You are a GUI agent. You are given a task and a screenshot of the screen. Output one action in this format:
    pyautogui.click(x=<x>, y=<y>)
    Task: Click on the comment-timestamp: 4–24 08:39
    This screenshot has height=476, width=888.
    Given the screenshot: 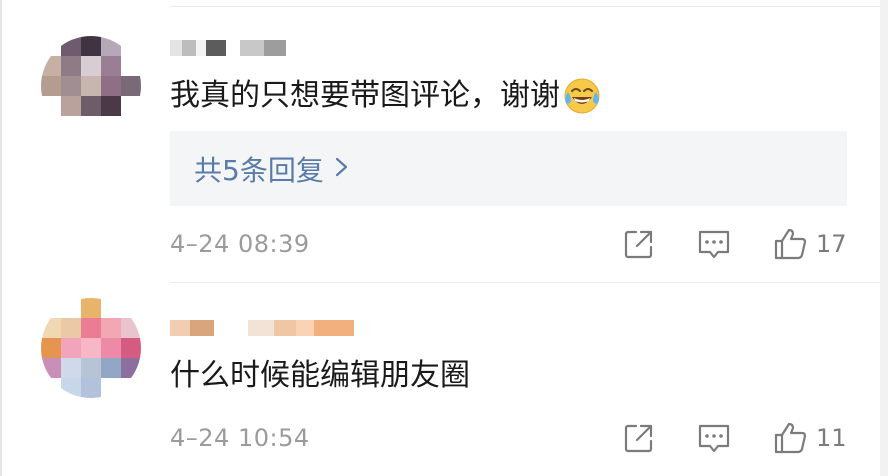 What is the action you would take?
    pyautogui.click(x=240, y=244)
    